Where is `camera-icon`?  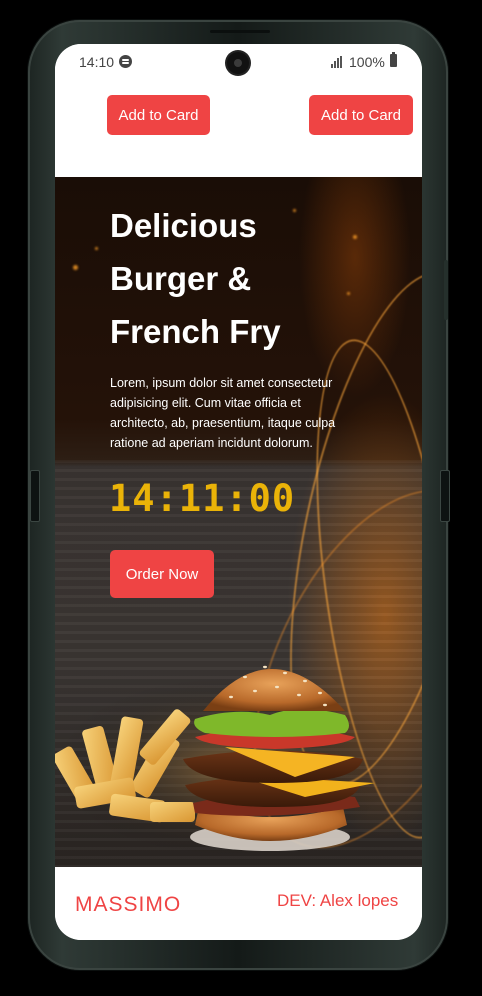
camera-icon is located at coordinates (238, 63).